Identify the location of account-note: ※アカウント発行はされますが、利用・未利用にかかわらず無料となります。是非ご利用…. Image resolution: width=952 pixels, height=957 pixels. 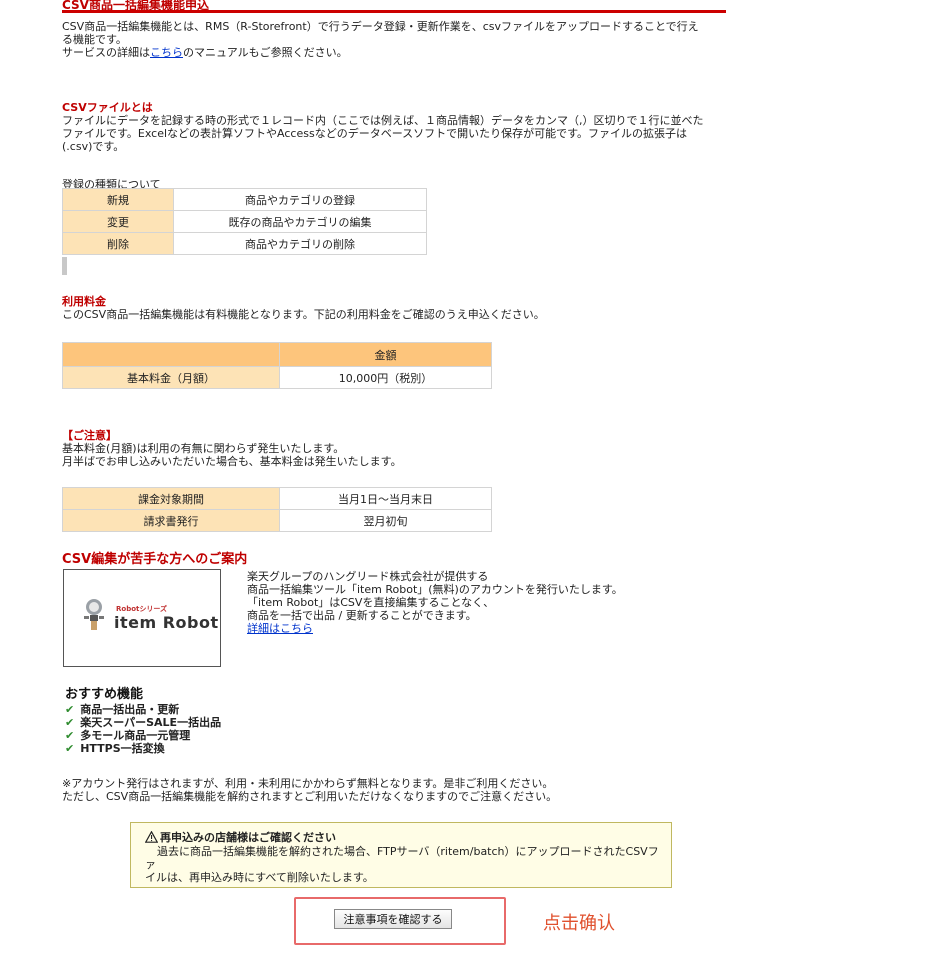
(394, 790).